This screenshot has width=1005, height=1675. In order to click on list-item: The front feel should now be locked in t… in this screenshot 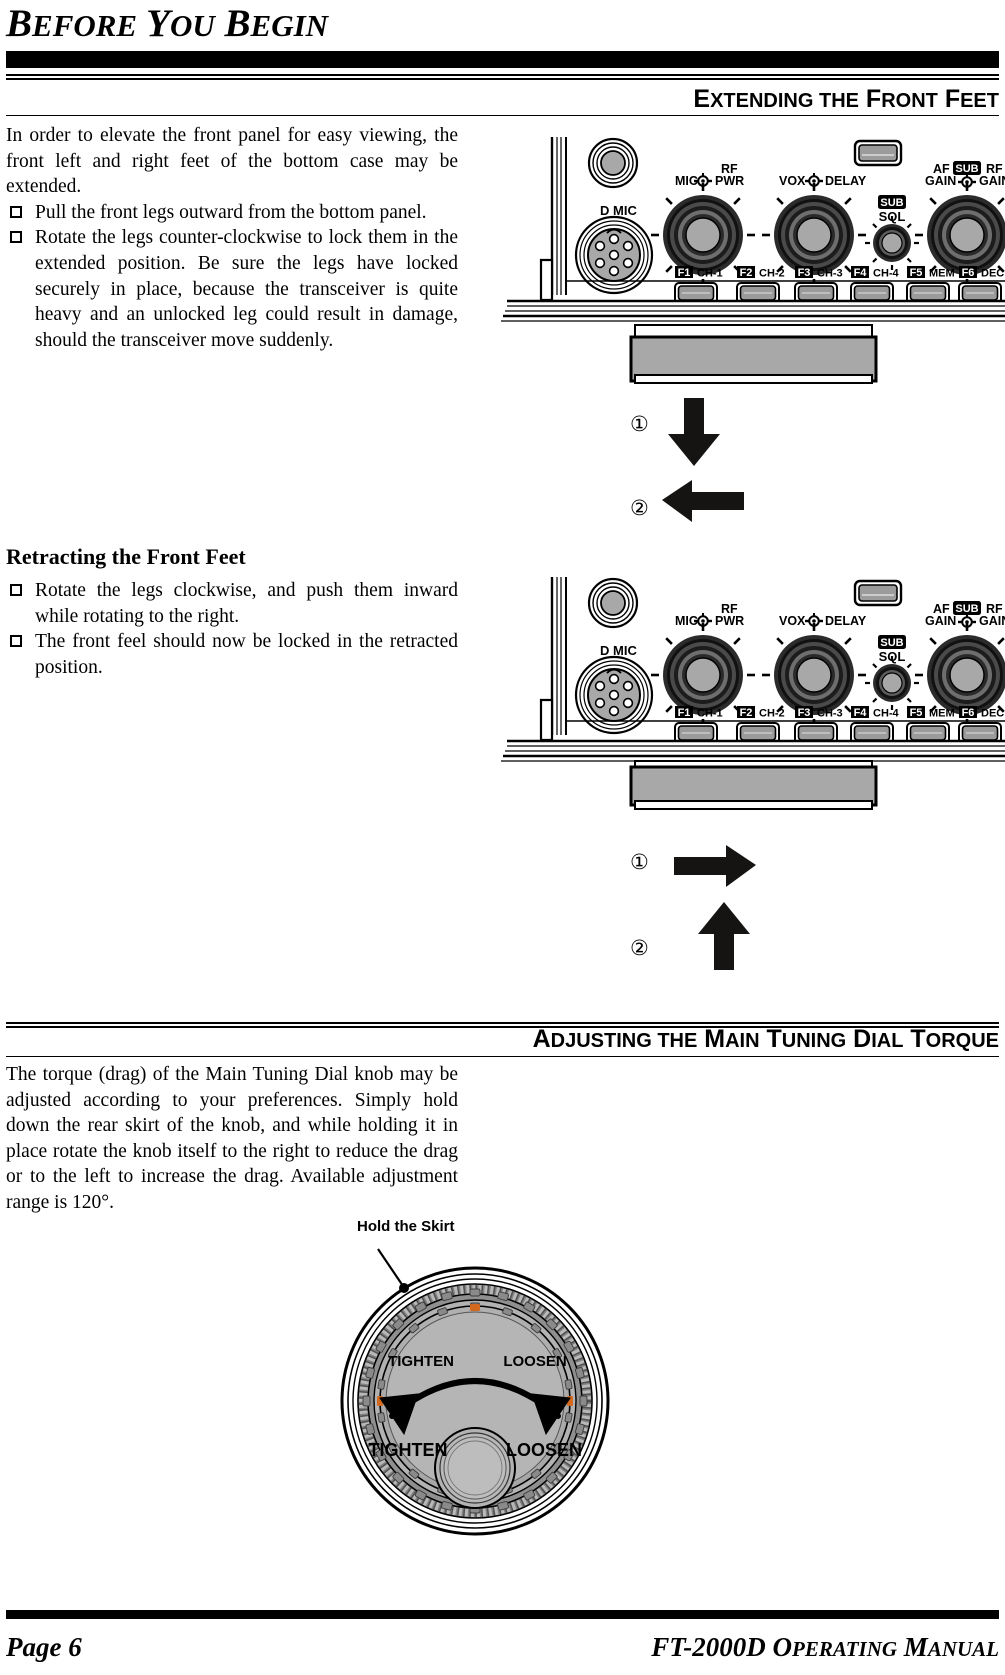, I will do `click(232, 654)`.